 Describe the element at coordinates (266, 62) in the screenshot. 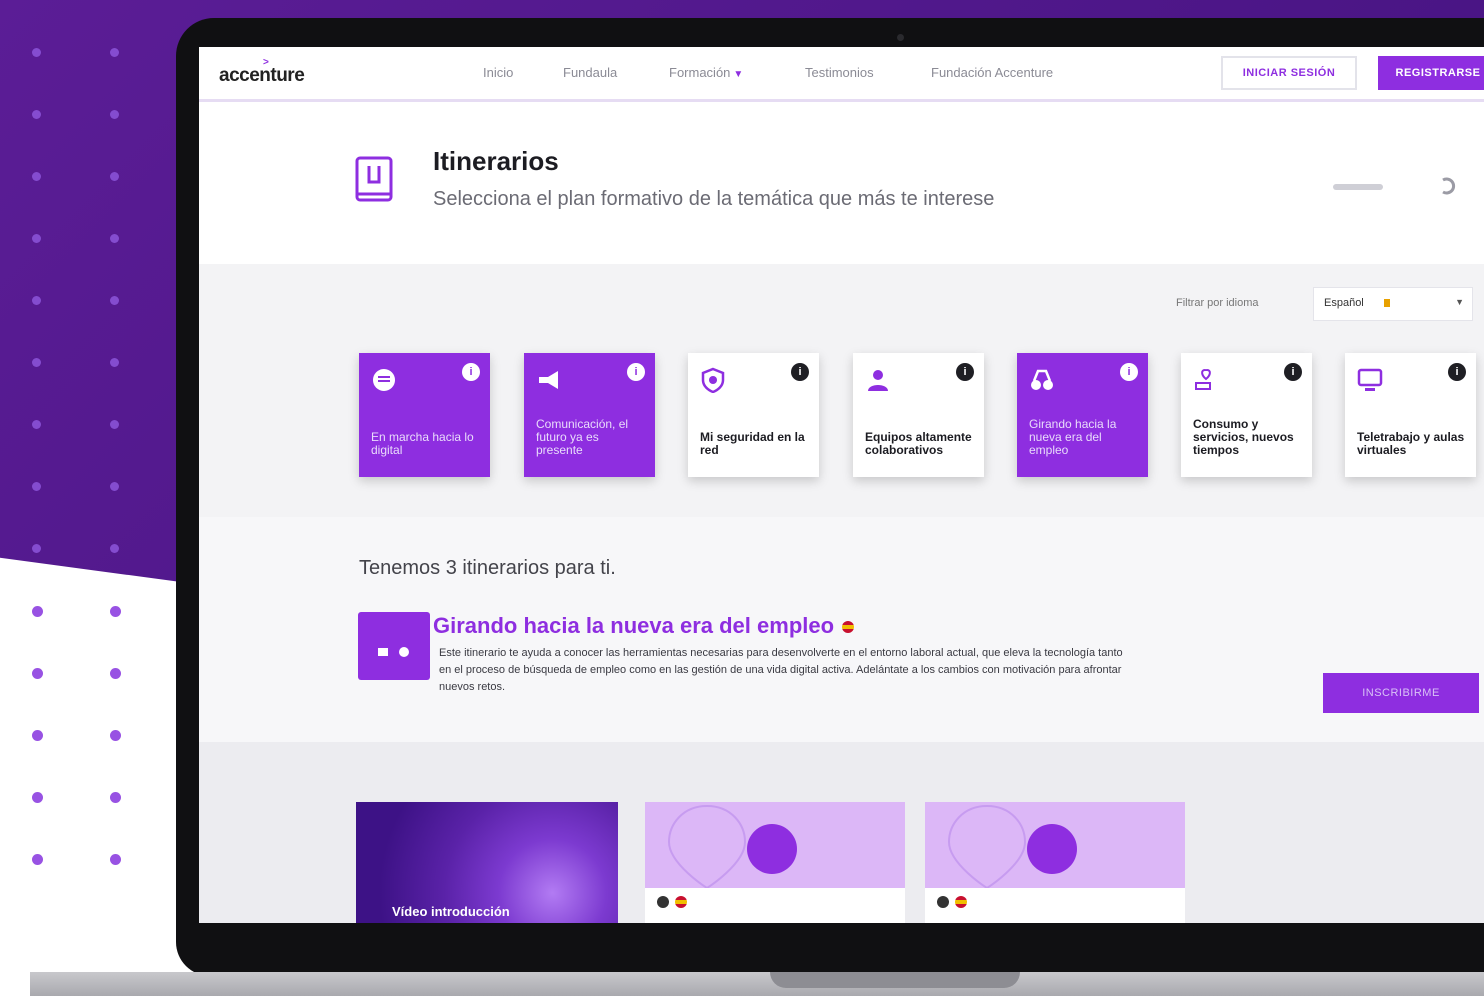

I see `logo-mark-icon: >` at that location.